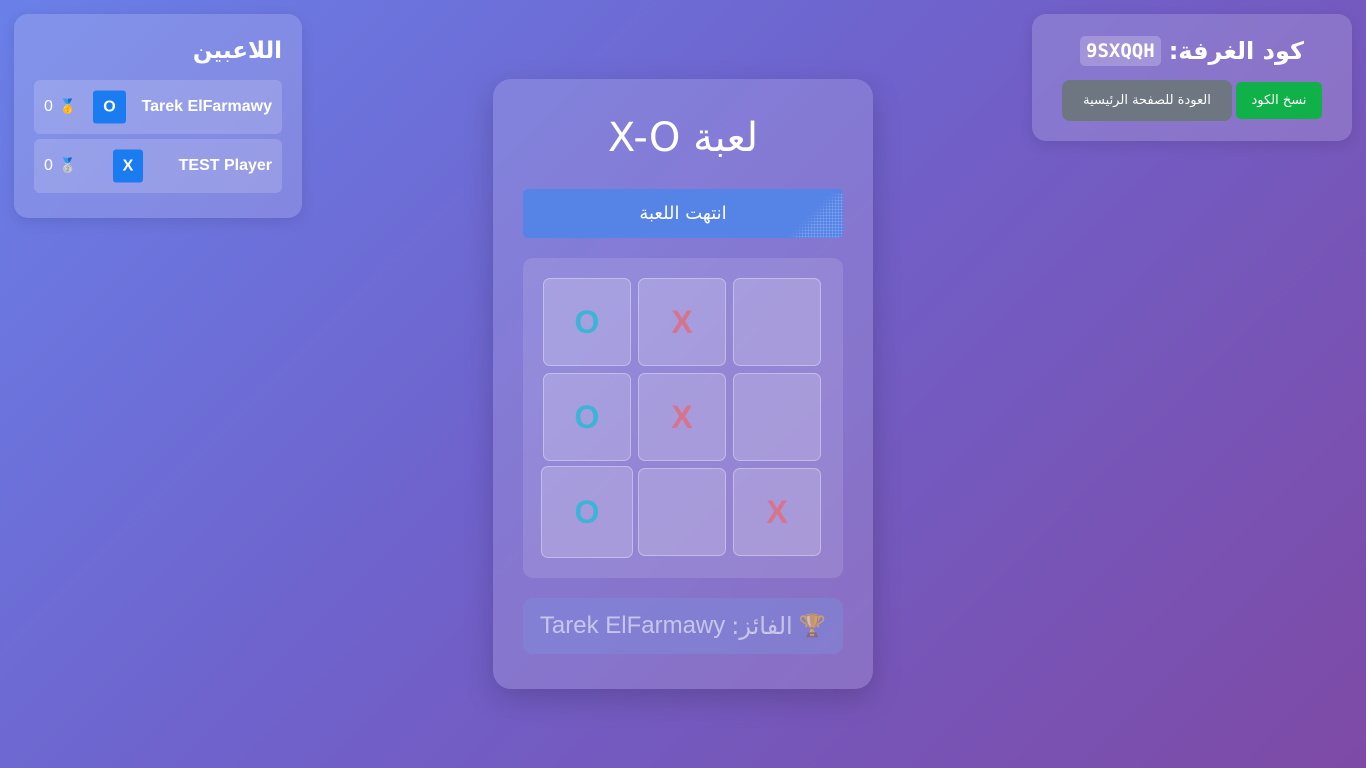 This screenshot has width=1366, height=768. I want to click on room-buttons: نسخ الكود العودة للصفحة الرئيسية, so click(1192, 100).